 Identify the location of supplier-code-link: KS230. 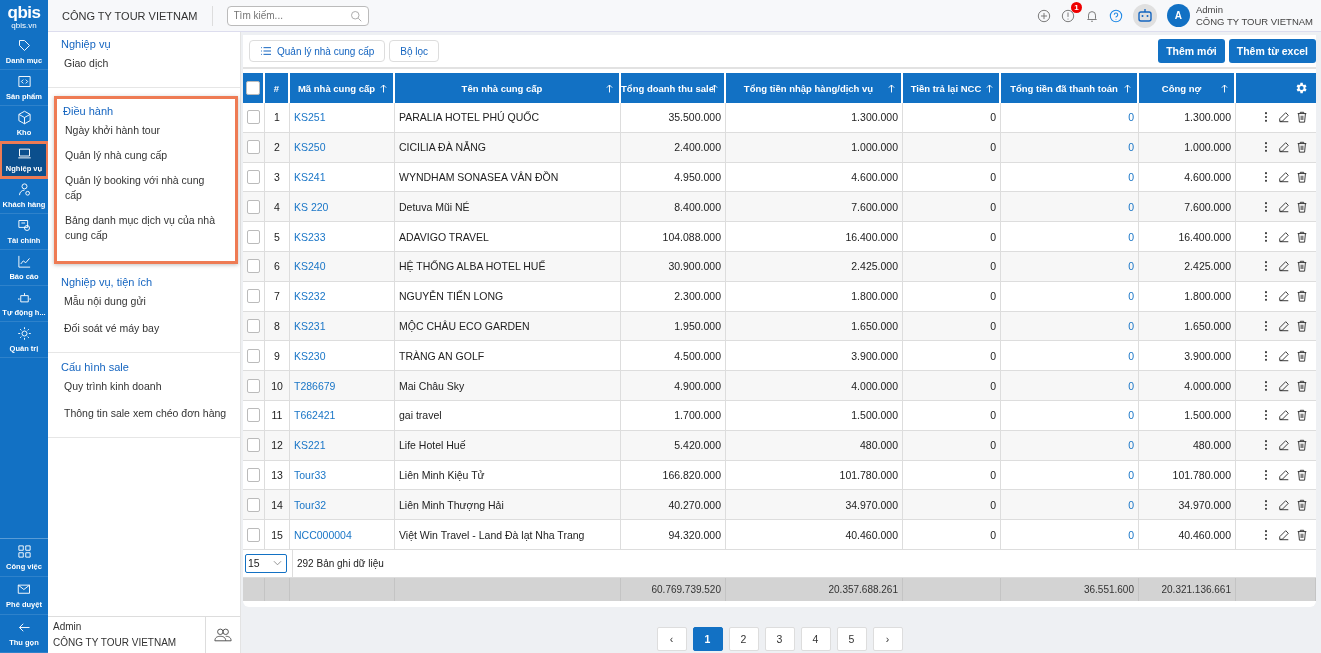
(342, 356).